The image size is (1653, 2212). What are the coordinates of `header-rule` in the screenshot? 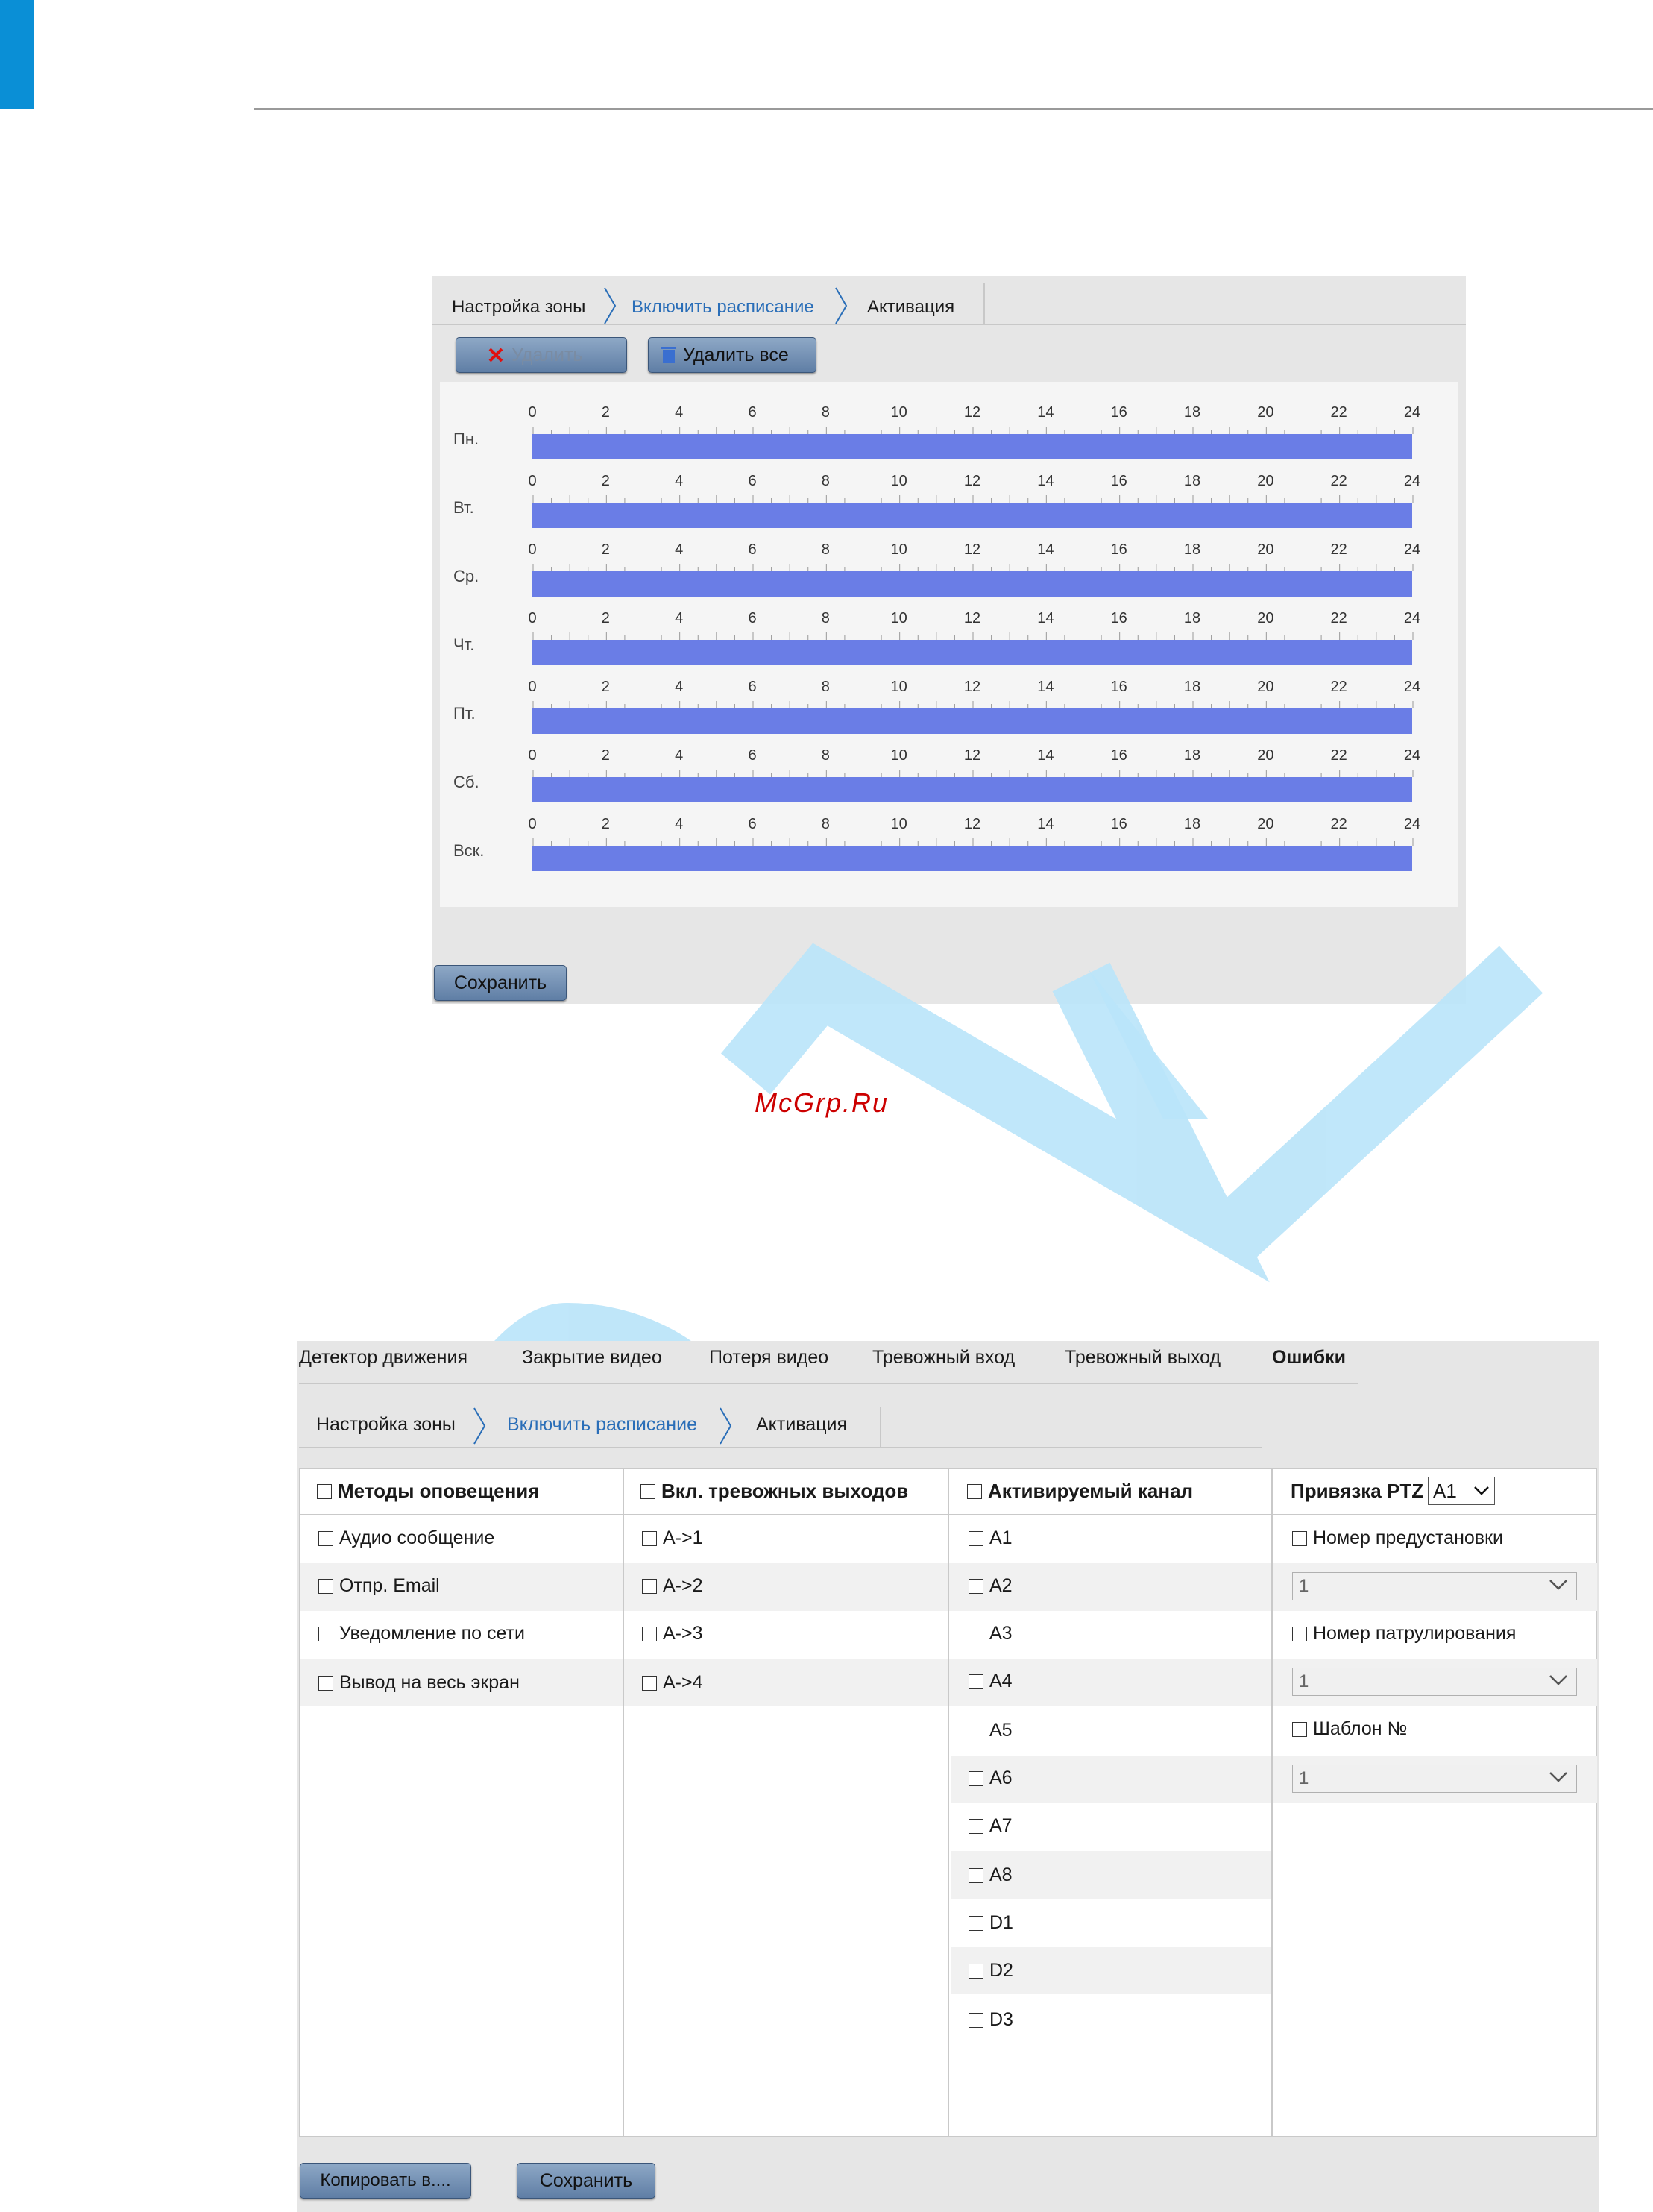 It's located at (954, 109).